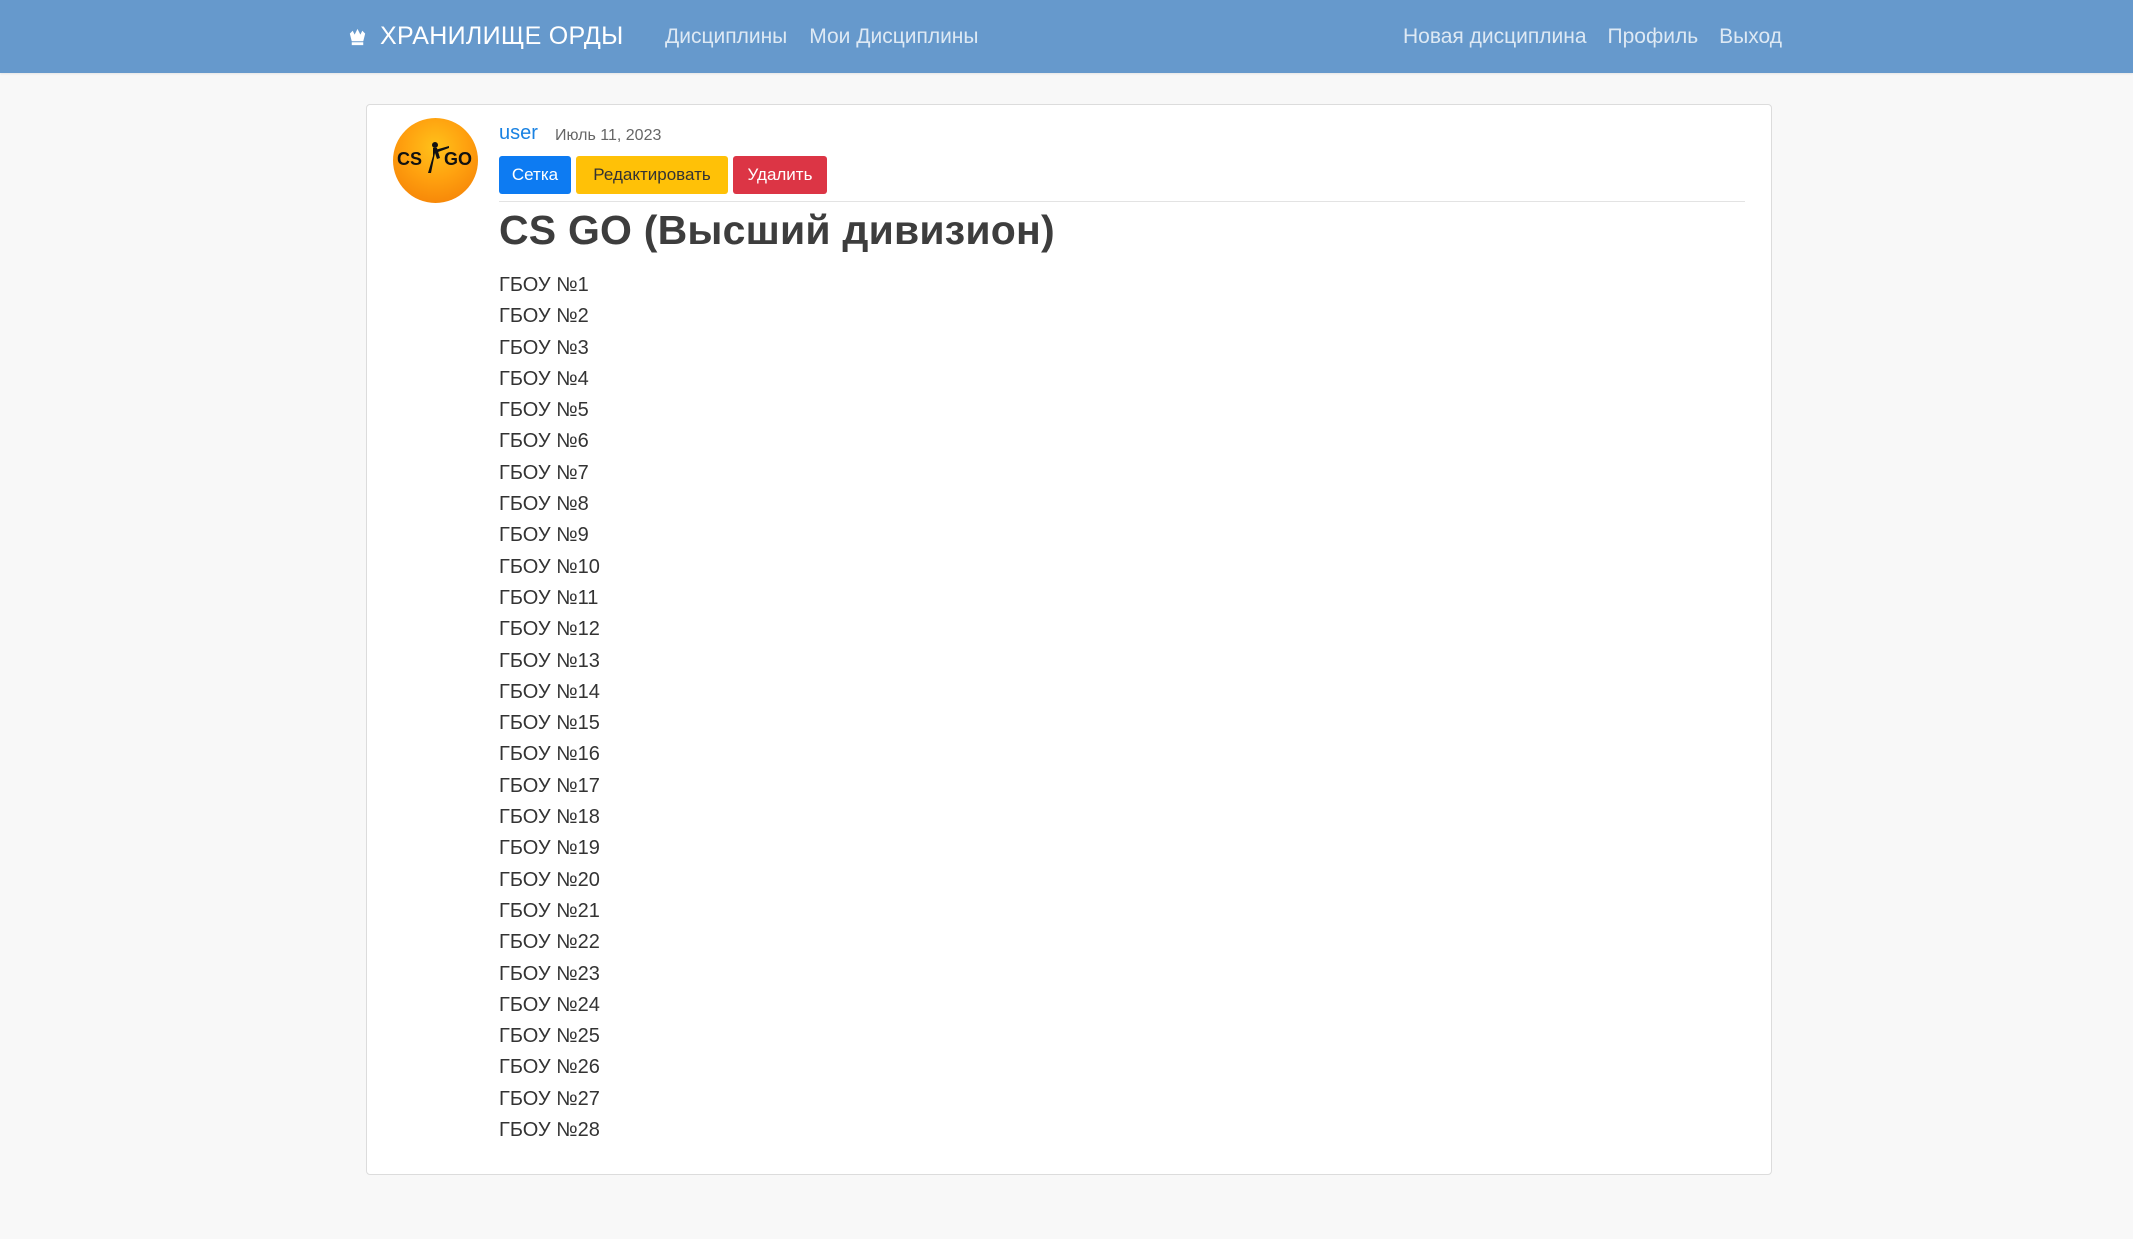  What do you see at coordinates (502, 36) in the screenshot?
I see `brand-title: ХРАНИЛИЩЕ ОРДЫ` at bounding box center [502, 36].